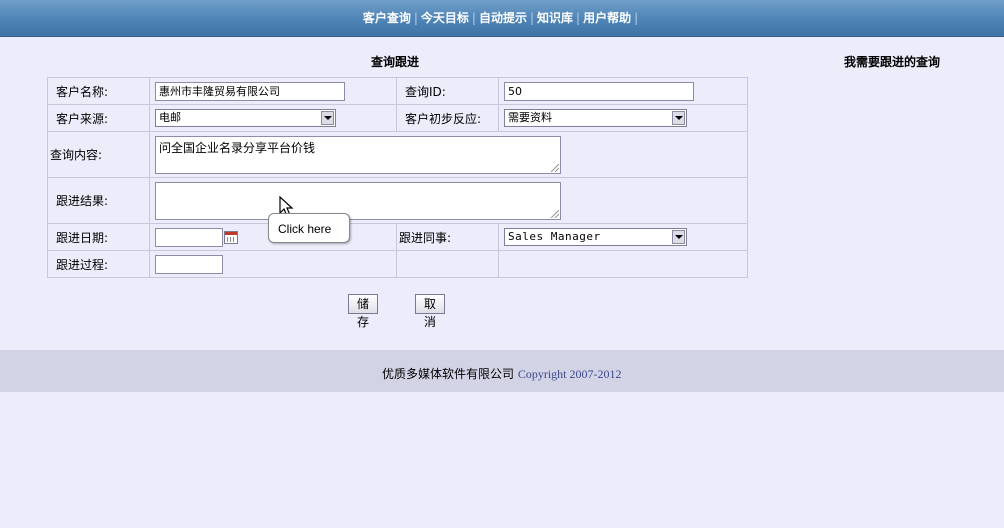  What do you see at coordinates (363, 311) in the screenshot?
I see `save-button: 储存` at bounding box center [363, 311].